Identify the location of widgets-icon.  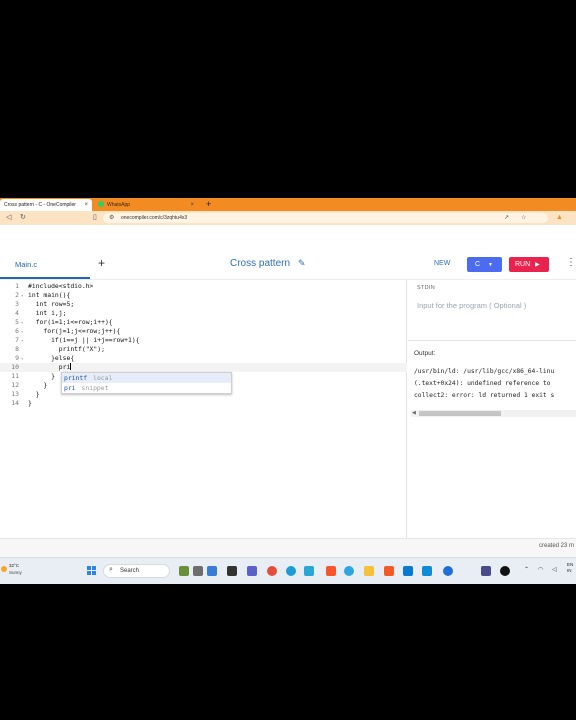
(184, 571).